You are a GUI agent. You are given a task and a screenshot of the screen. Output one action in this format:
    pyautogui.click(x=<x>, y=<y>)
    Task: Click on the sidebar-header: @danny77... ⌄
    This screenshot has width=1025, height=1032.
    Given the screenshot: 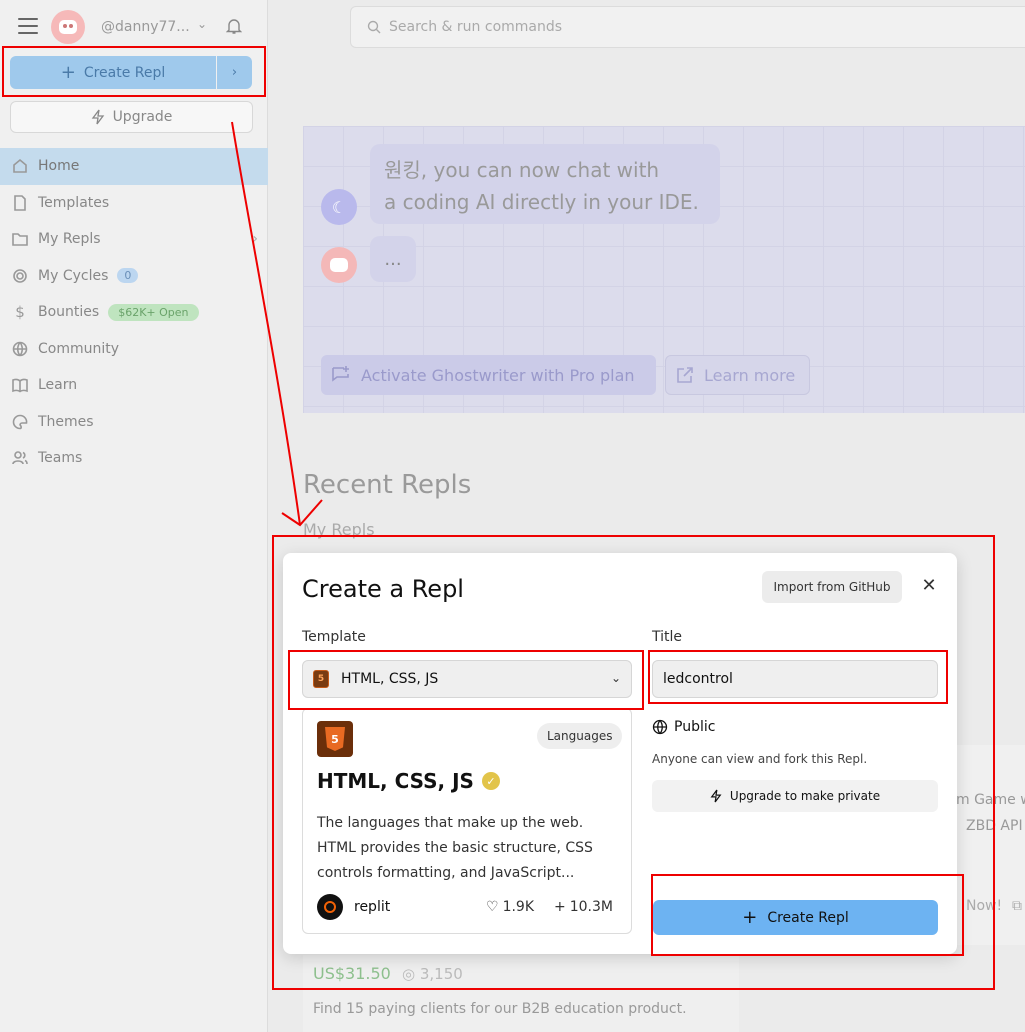 What is the action you would take?
    pyautogui.click(x=134, y=26)
    